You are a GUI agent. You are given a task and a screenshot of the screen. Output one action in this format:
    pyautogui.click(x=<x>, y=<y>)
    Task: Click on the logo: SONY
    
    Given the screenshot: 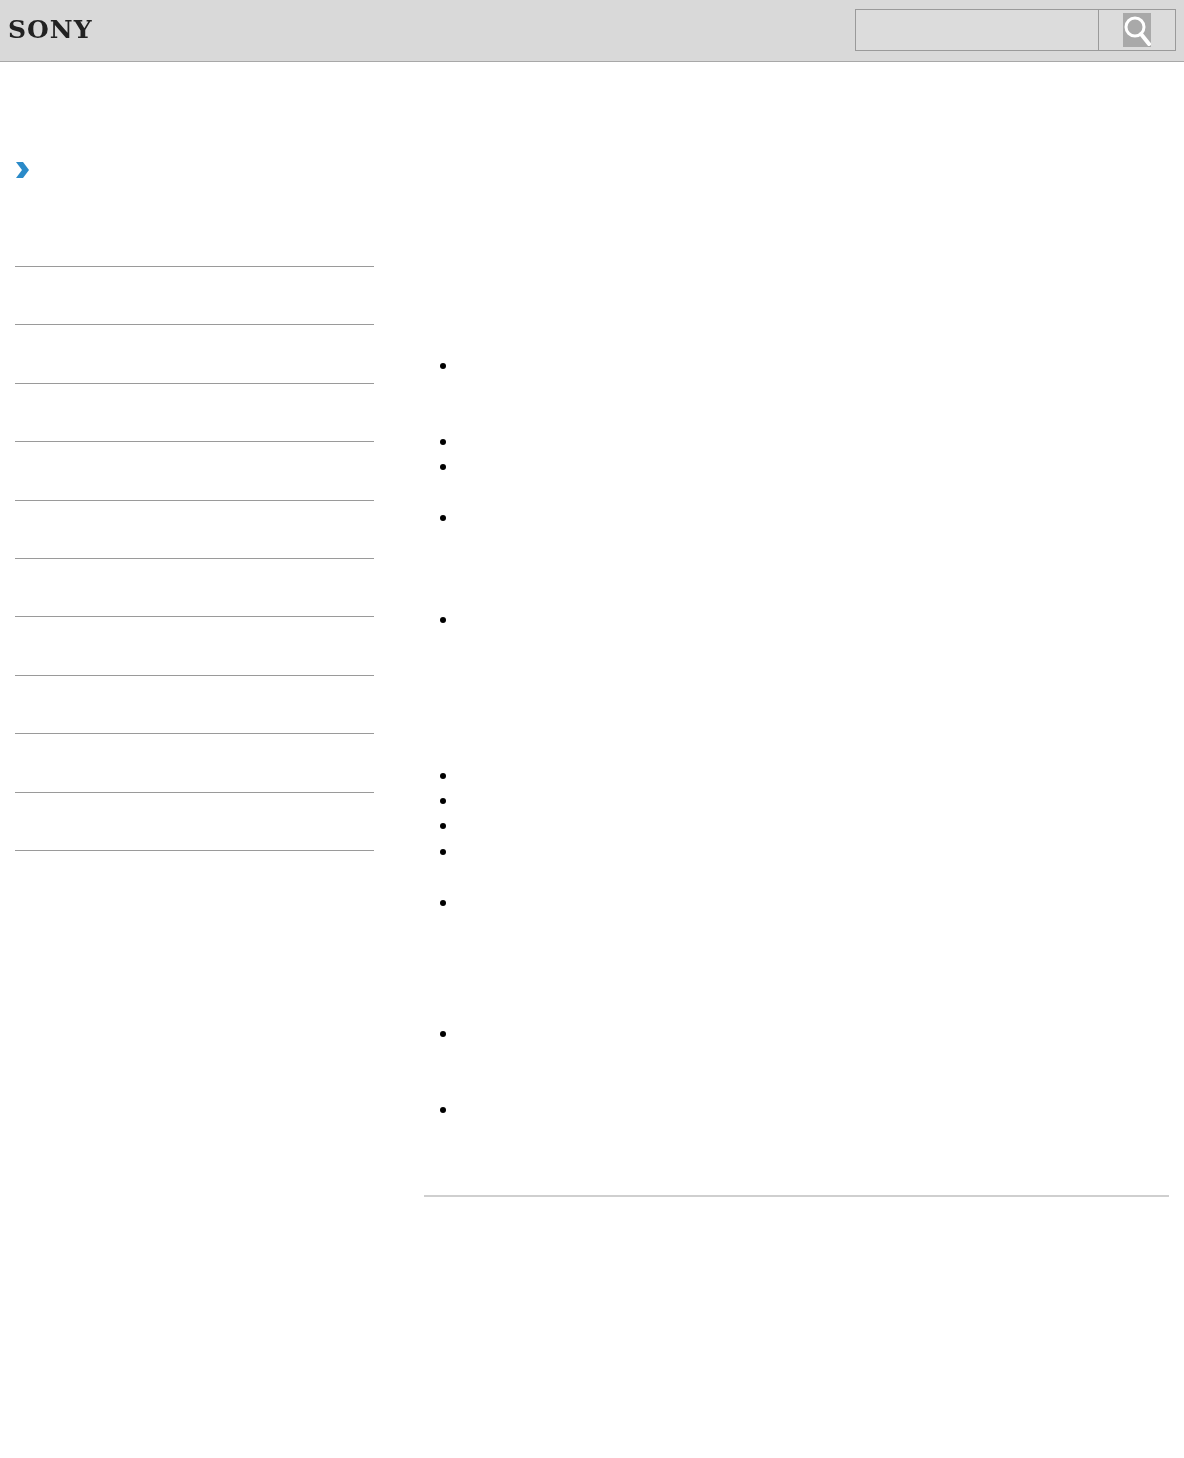 What is the action you would take?
    pyautogui.click(x=50, y=29)
    